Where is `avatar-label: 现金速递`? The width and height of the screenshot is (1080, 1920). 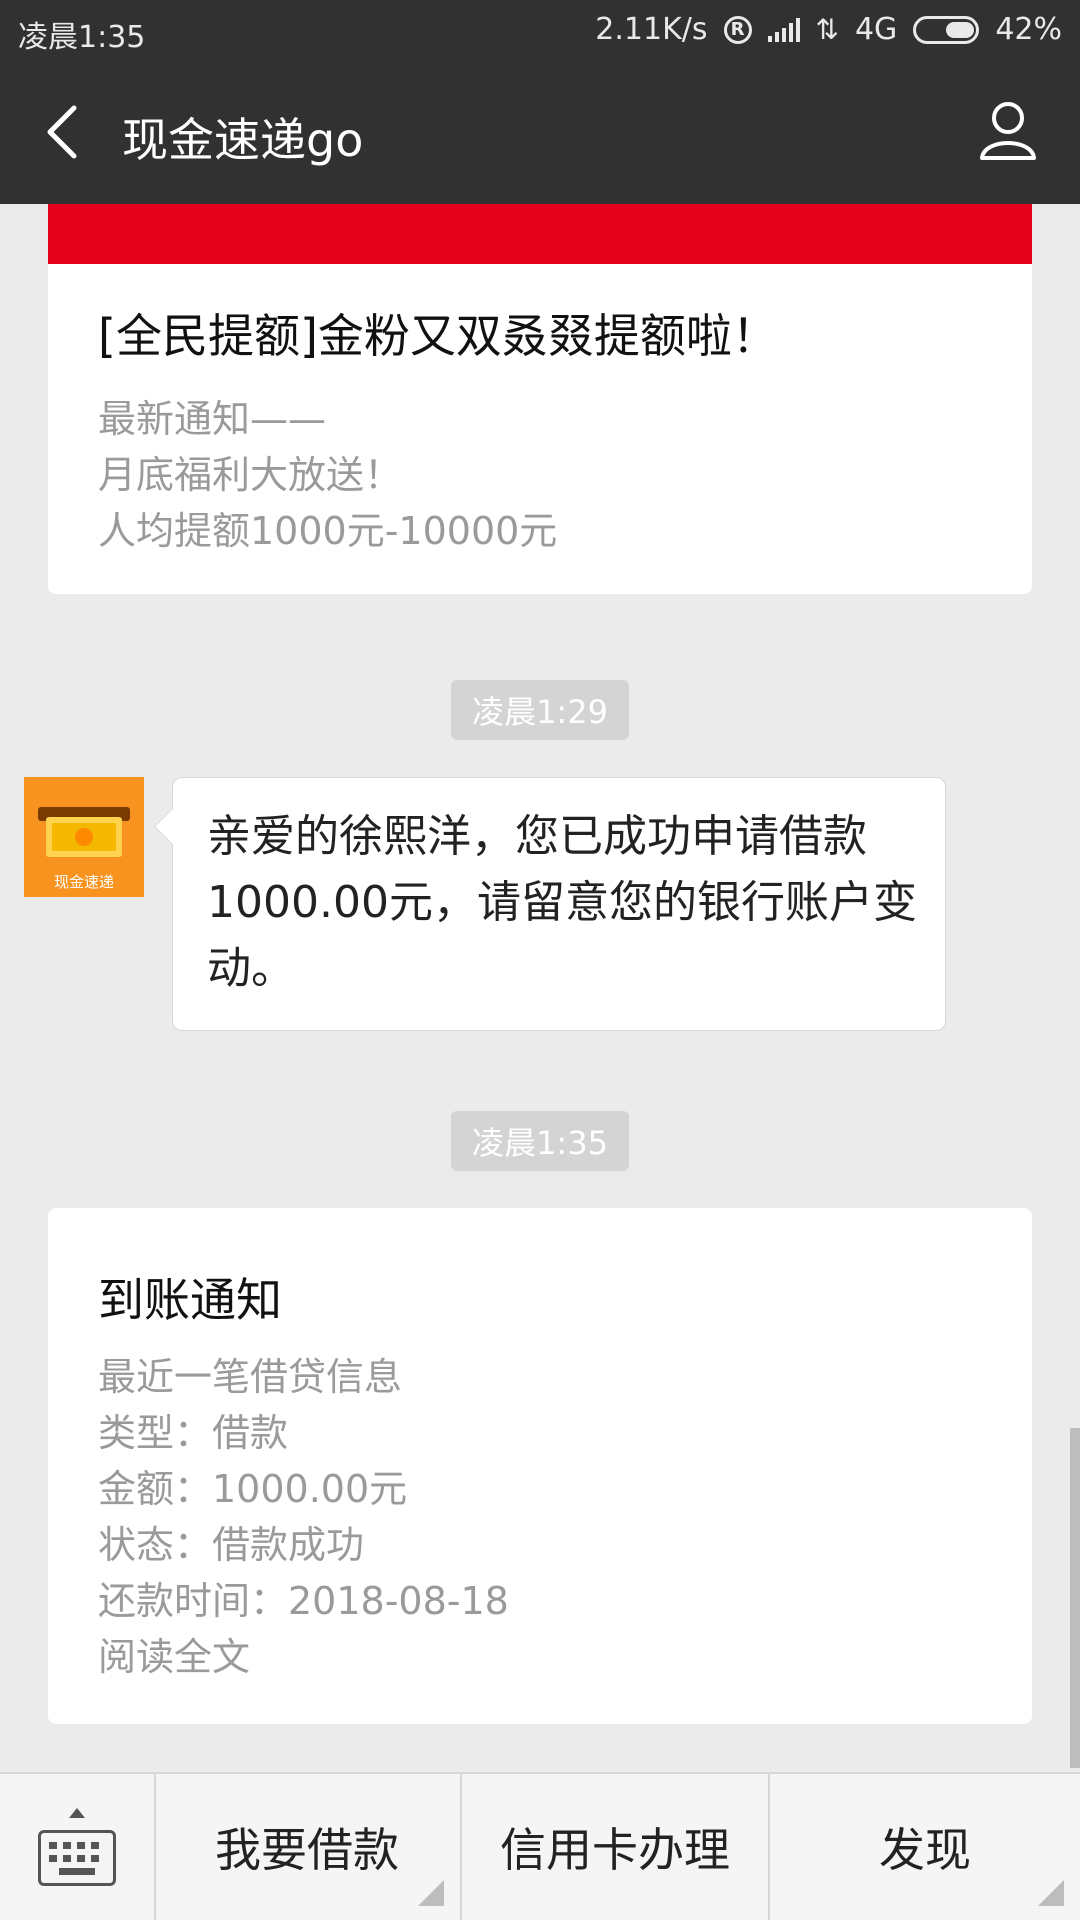 avatar-label: 现金速递 is located at coordinates (83, 882).